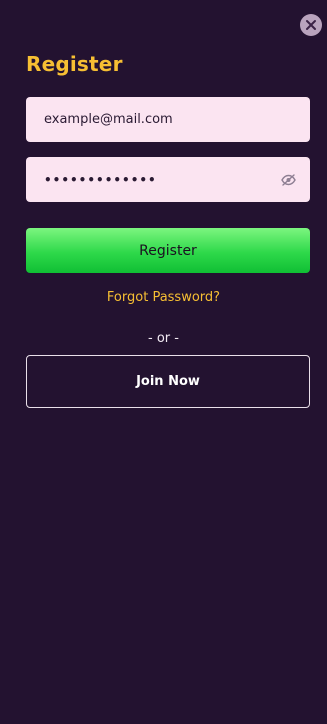 This screenshot has height=724, width=327. I want to click on email-field-container, so click(168, 119).